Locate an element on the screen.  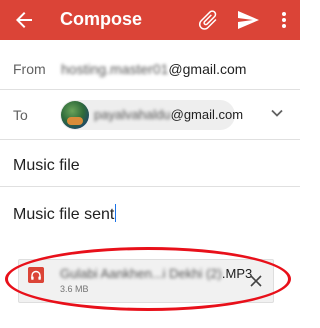
more-vert-icon is located at coordinates (284, 20).